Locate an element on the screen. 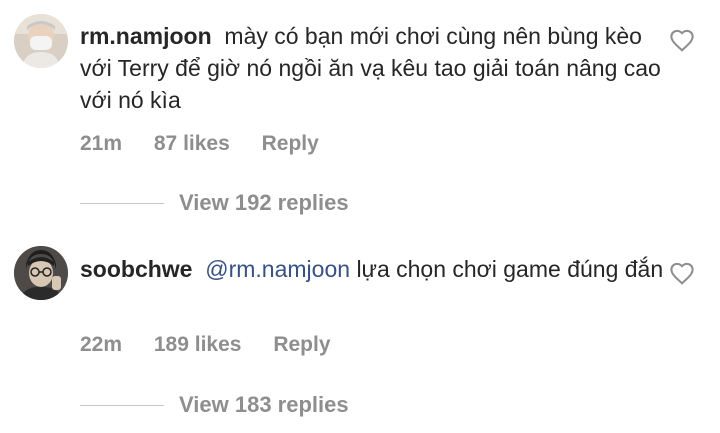 The height and width of the screenshot is (433, 720). likes-count: 87 likes is located at coordinates (192, 144).